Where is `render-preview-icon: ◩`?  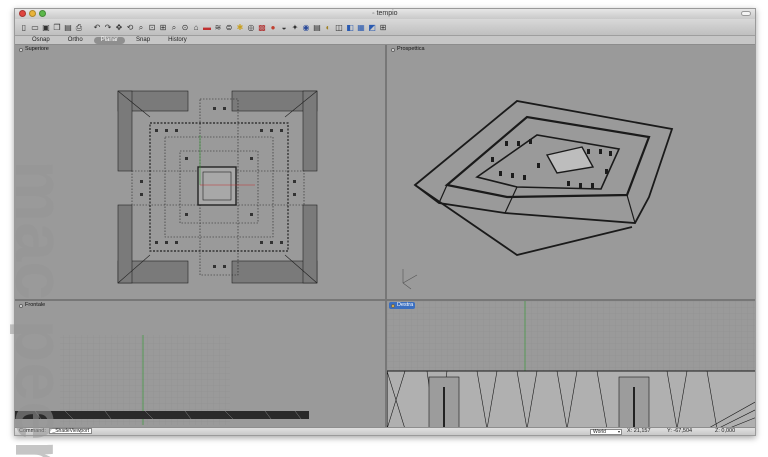
render-preview-icon: ◩ is located at coordinates (372, 27).